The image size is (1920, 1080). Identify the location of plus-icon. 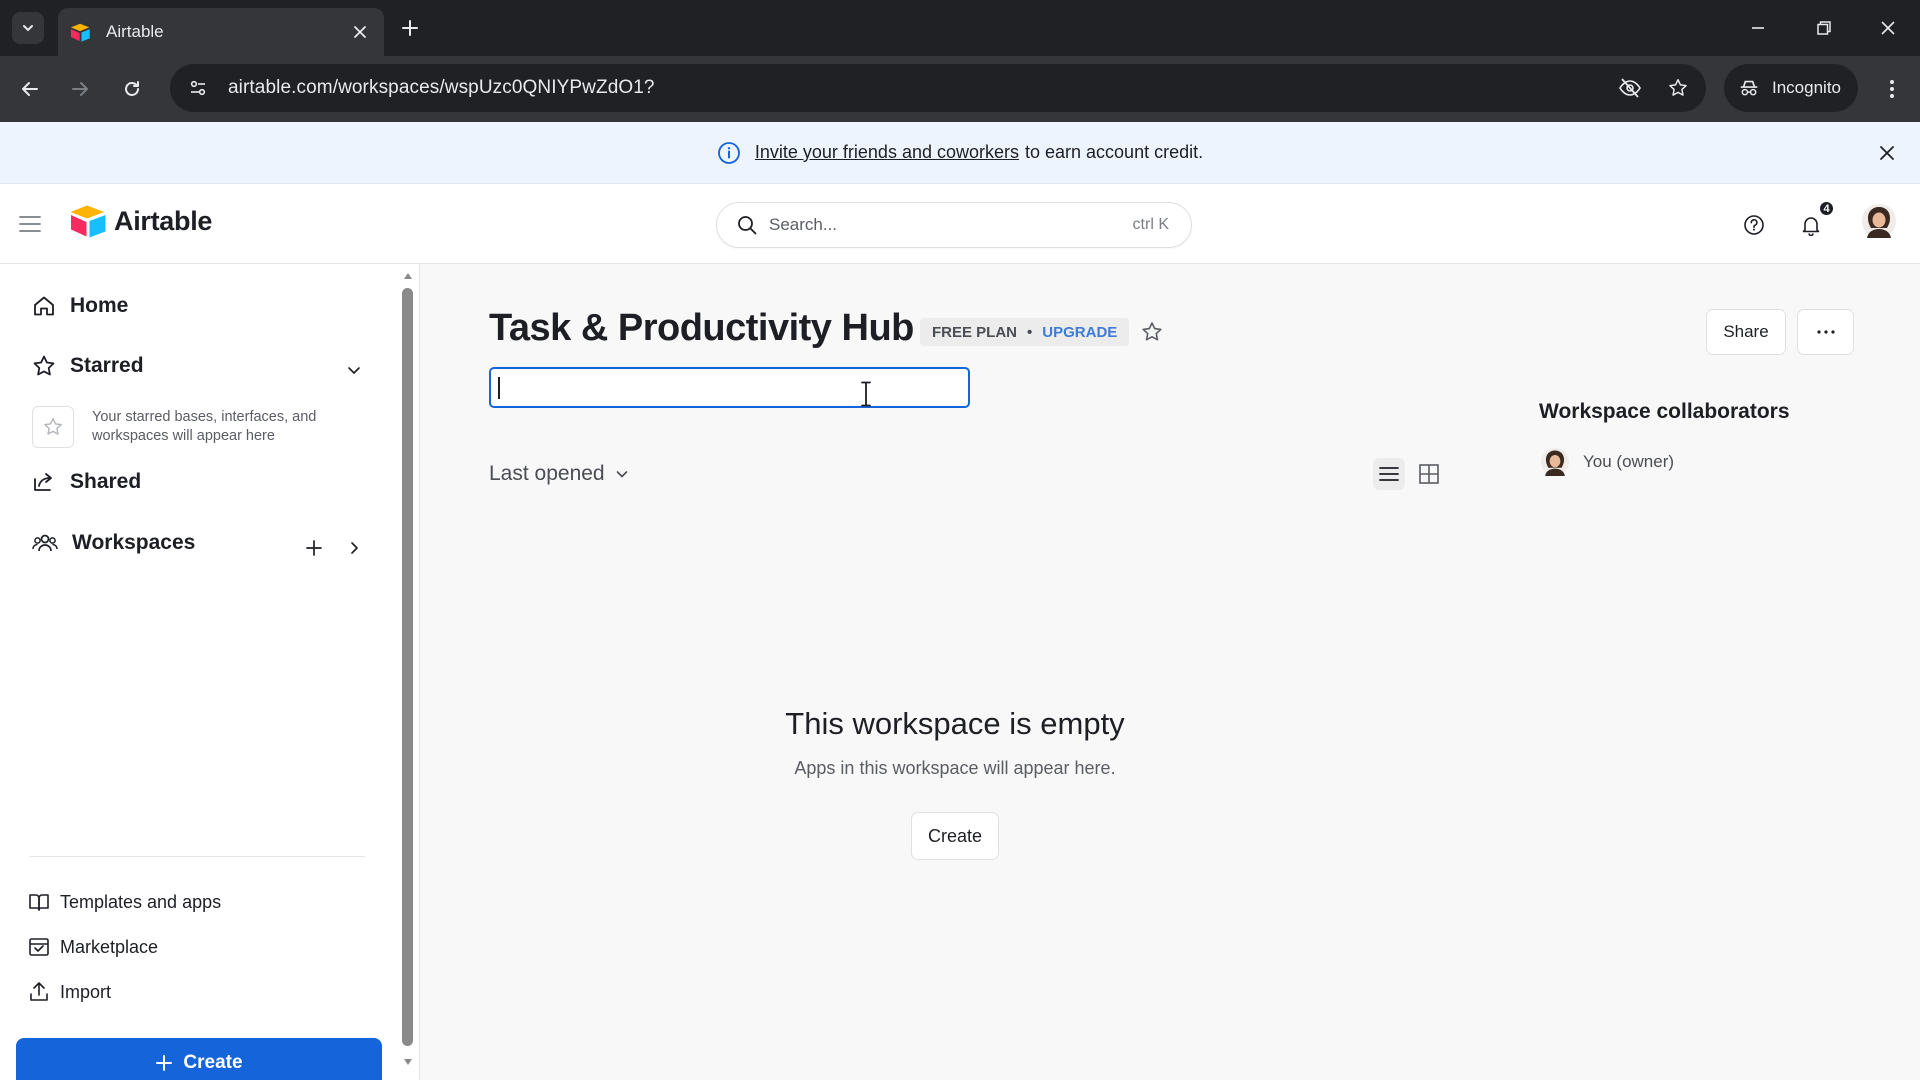
(164, 1063).